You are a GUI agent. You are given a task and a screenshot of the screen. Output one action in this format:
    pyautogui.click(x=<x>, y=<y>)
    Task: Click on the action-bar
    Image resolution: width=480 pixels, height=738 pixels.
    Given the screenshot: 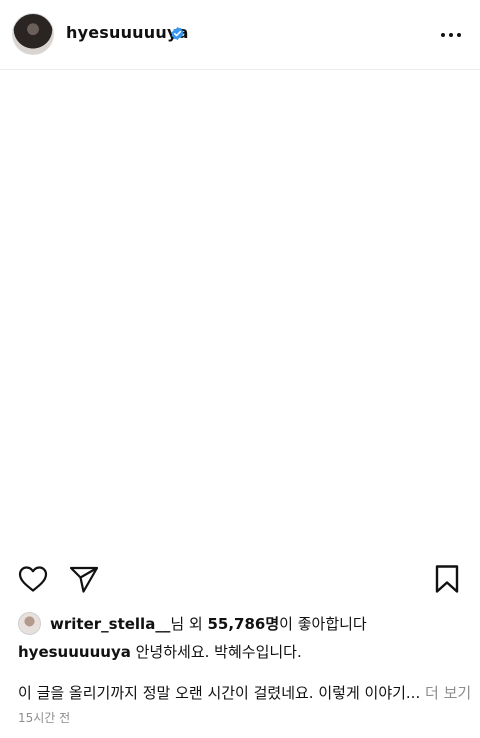 What is the action you would take?
    pyautogui.click(x=240, y=580)
    